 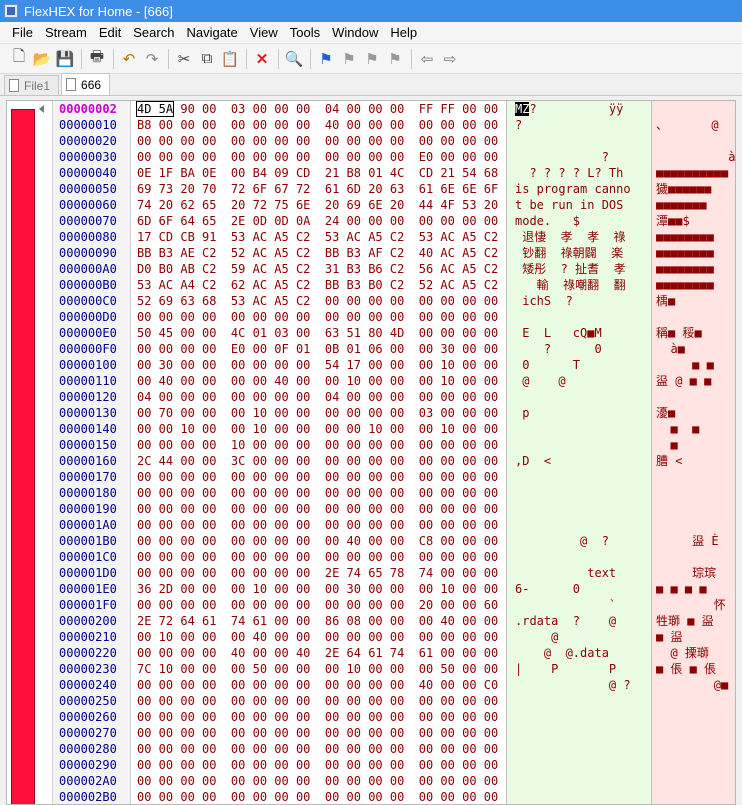 I want to click on bookmark-next-icon: ⚑, so click(x=349, y=59).